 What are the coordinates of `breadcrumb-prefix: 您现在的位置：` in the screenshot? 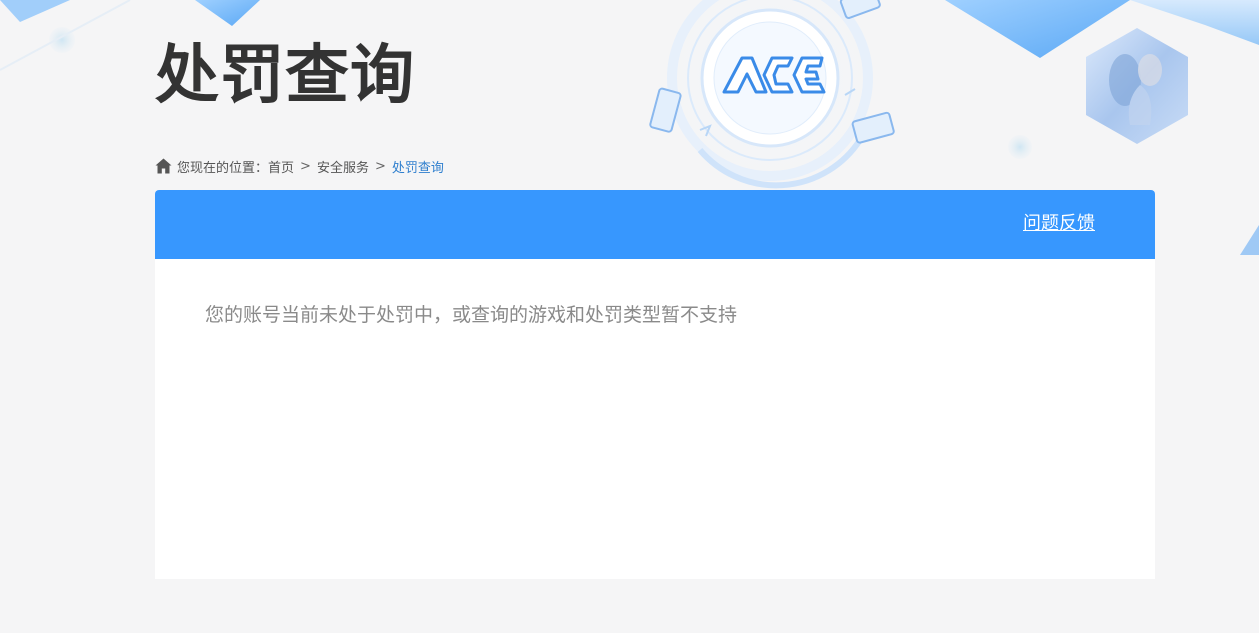 It's located at (223, 168).